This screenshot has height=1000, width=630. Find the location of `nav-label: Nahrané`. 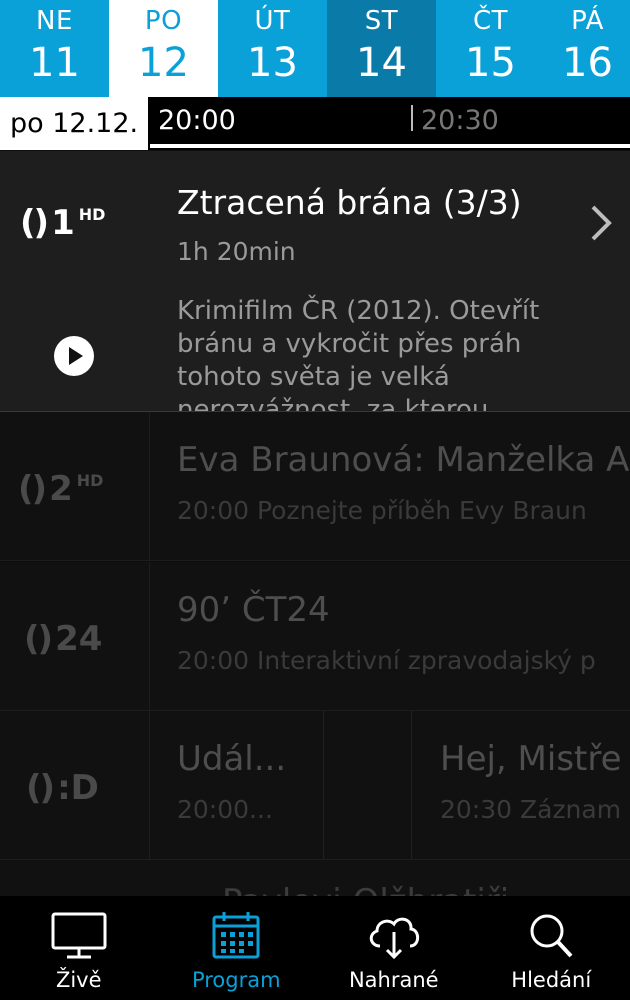

nav-label: Nahrané is located at coordinates (393, 980).